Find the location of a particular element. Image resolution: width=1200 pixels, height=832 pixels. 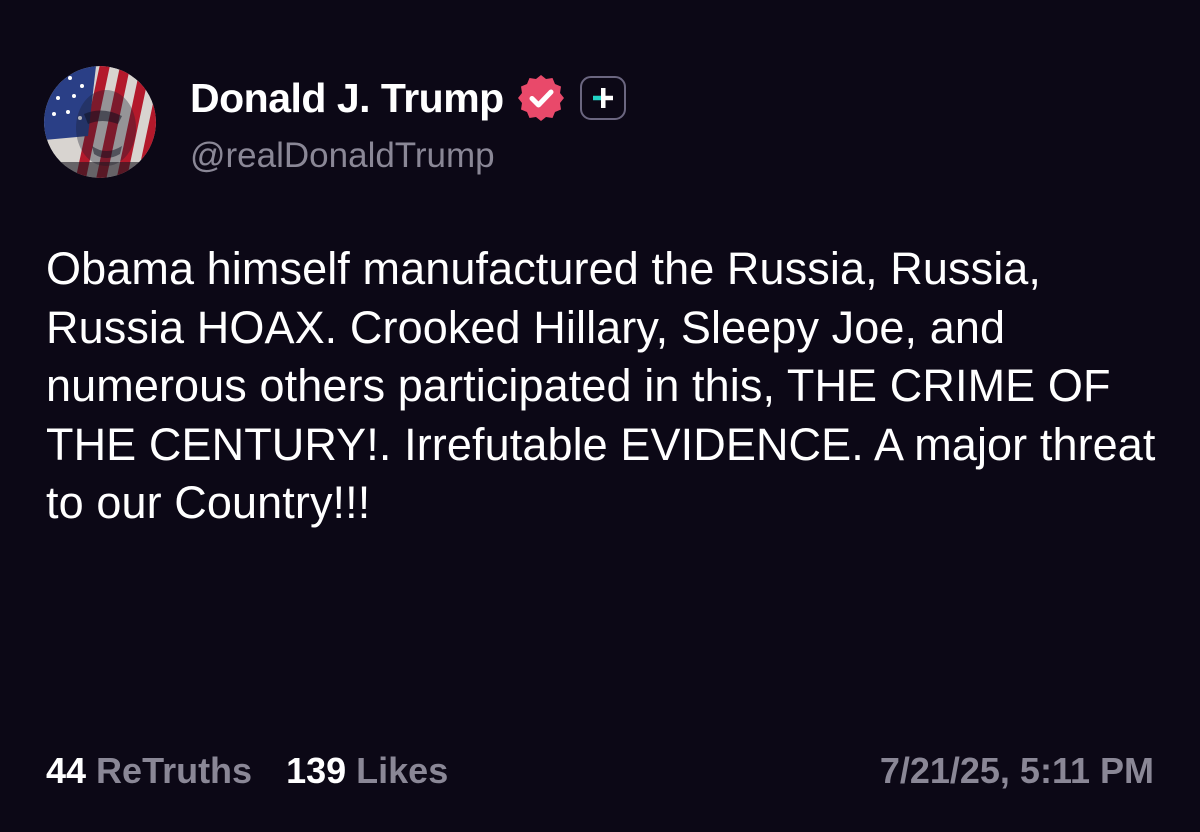

likes-label: Likes is located at coordinates (402, 770).